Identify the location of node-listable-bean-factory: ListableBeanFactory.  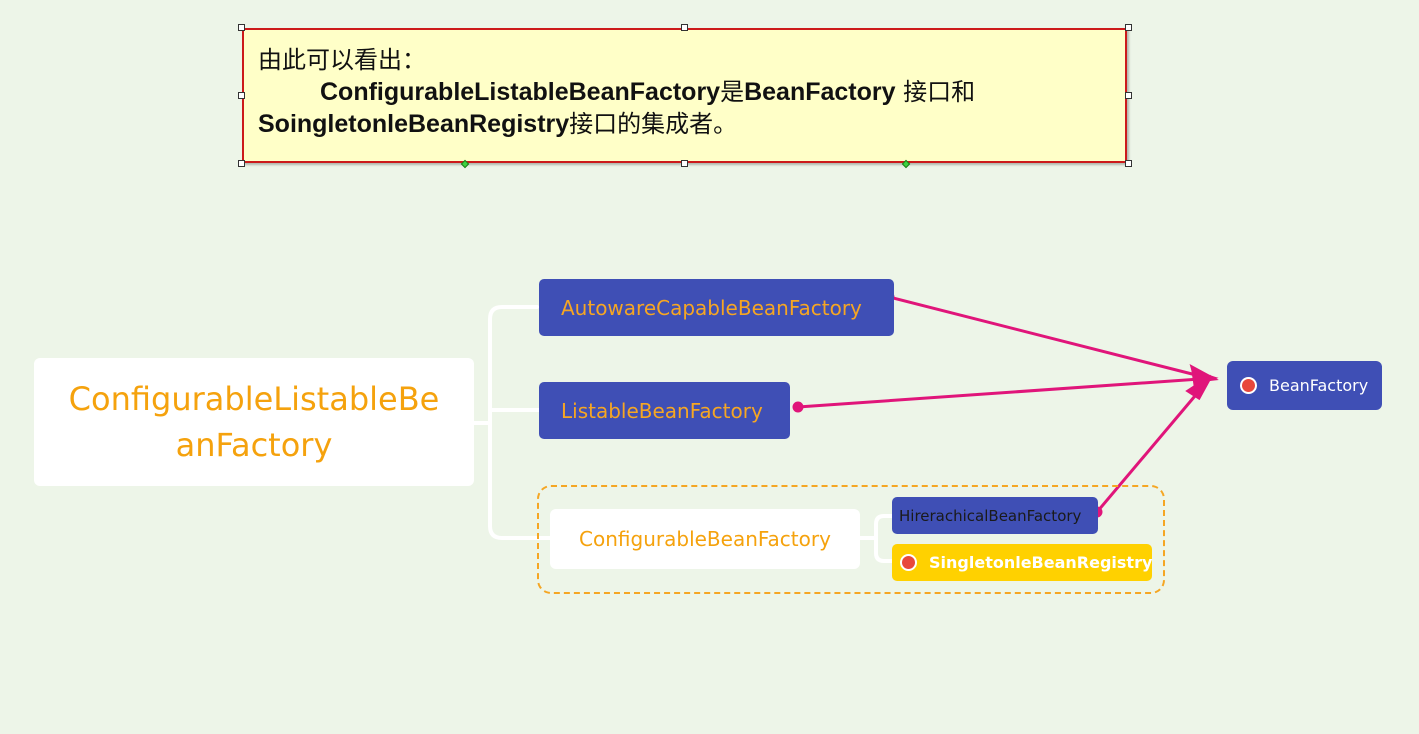
(664, 410).